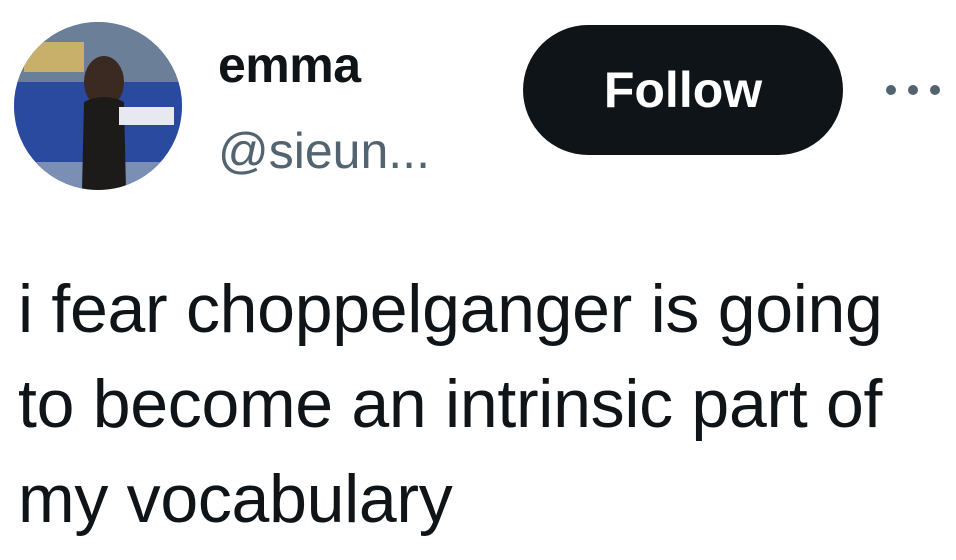 The height and width of the screenshot is (560, 956). I want to click on more-horizontal-icon, so click(913, 90).